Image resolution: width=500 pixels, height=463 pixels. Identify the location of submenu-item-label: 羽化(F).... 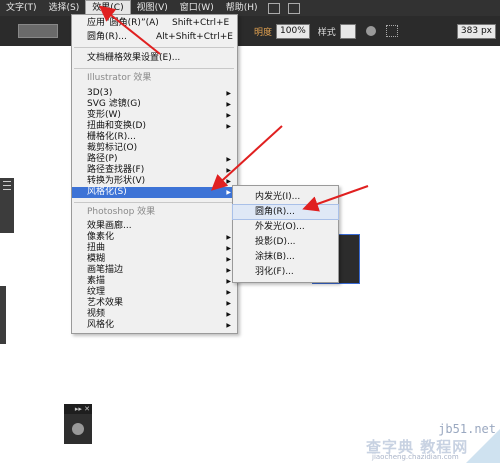
(274, 272).